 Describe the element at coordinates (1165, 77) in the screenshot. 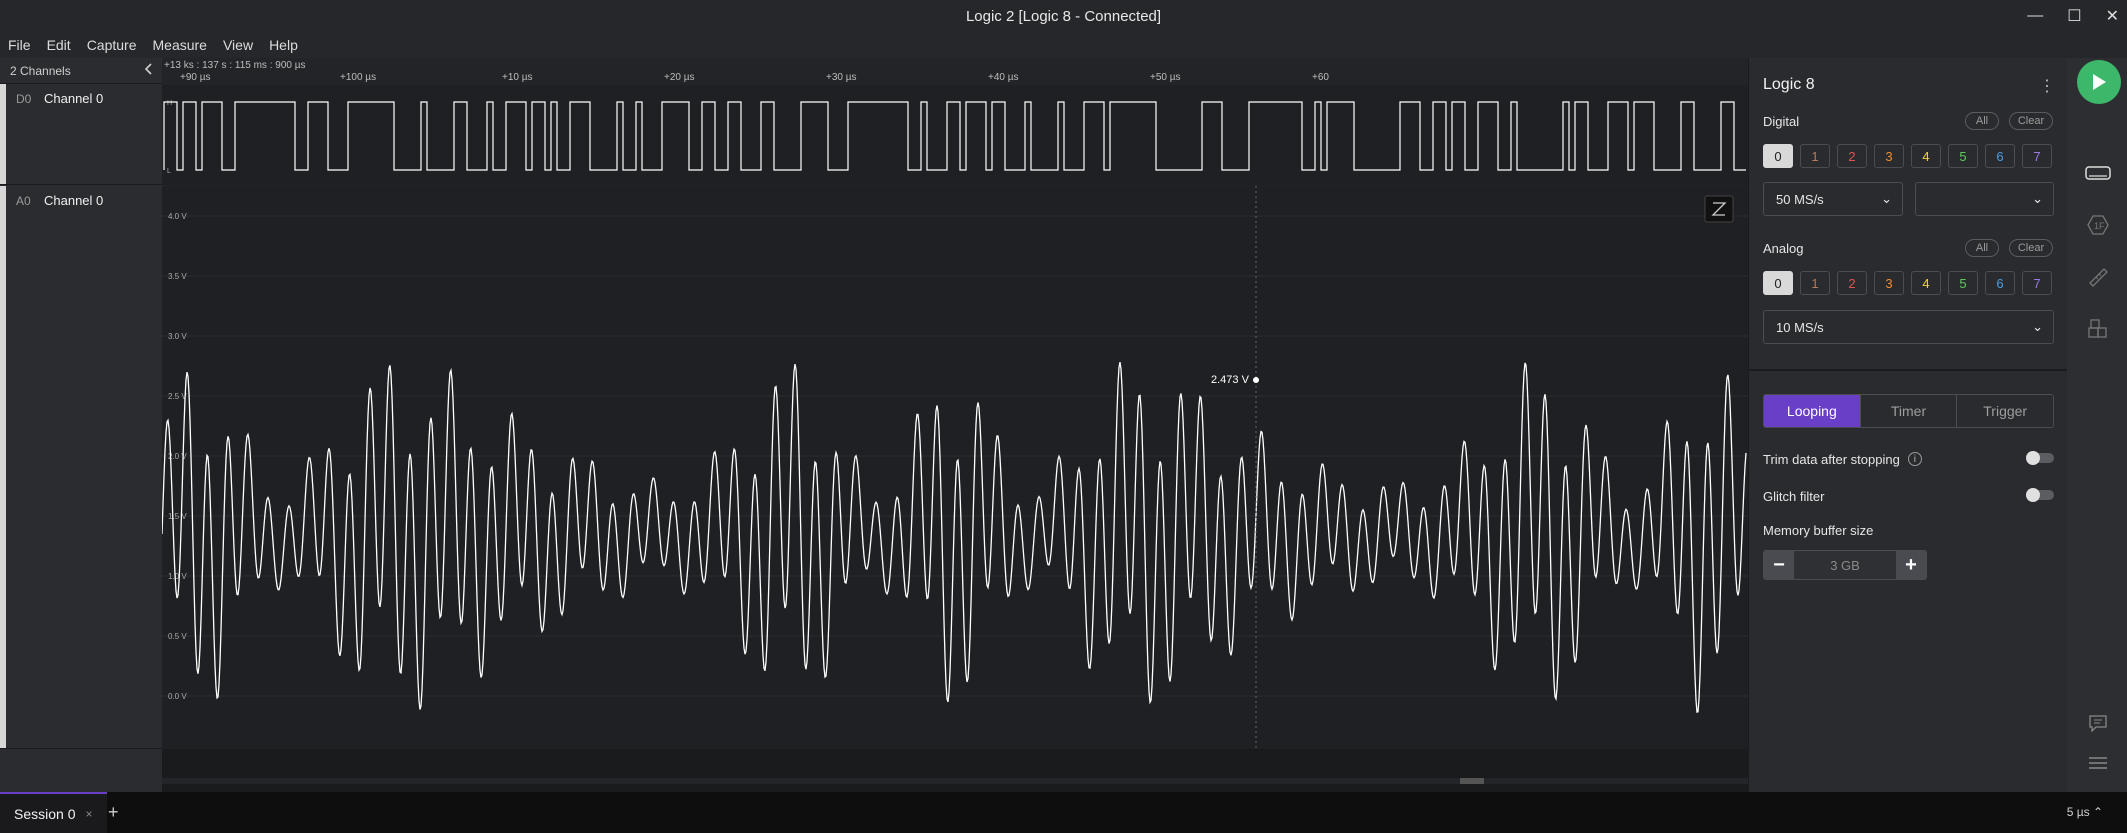

I see `timeline-tick-label: +50 µs` at that location.